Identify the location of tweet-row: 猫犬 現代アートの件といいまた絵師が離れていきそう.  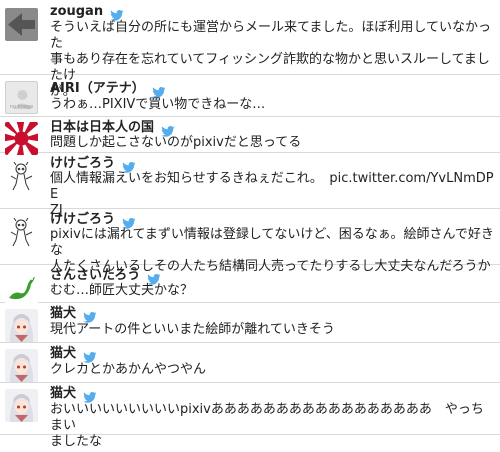
(250, 323).